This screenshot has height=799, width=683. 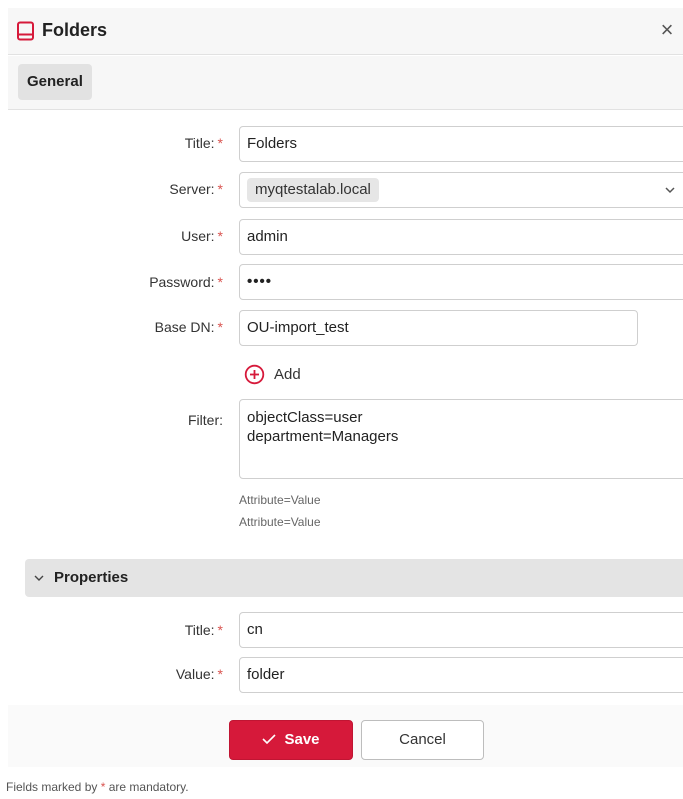 I want to click on password-field-label: Password: *, so click(x=186, y=282).